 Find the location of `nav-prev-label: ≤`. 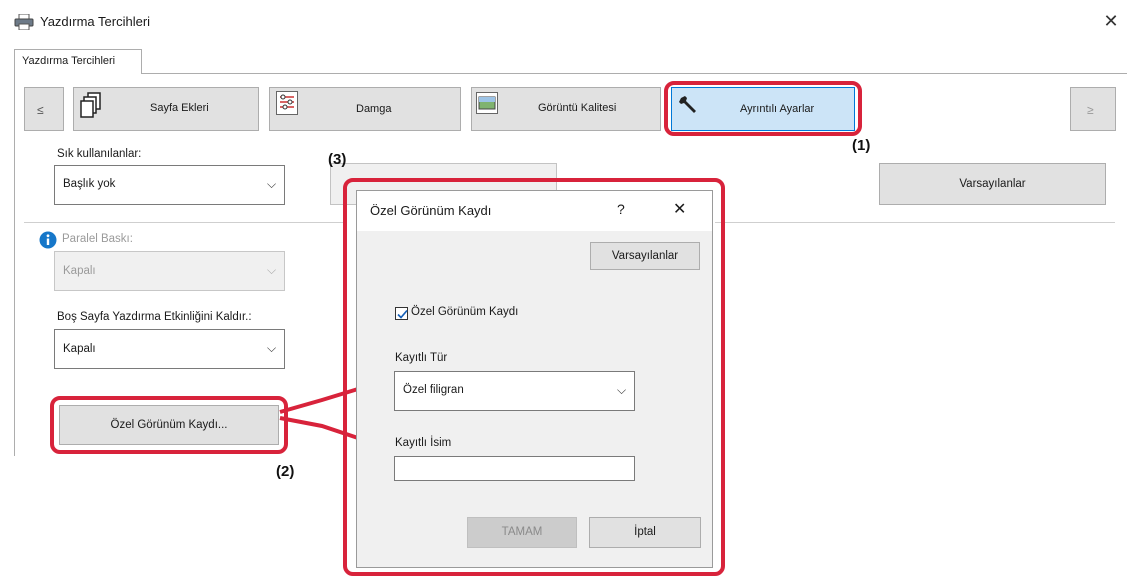

nav-prev-label: ≤ is located at coordinates (40, 110).